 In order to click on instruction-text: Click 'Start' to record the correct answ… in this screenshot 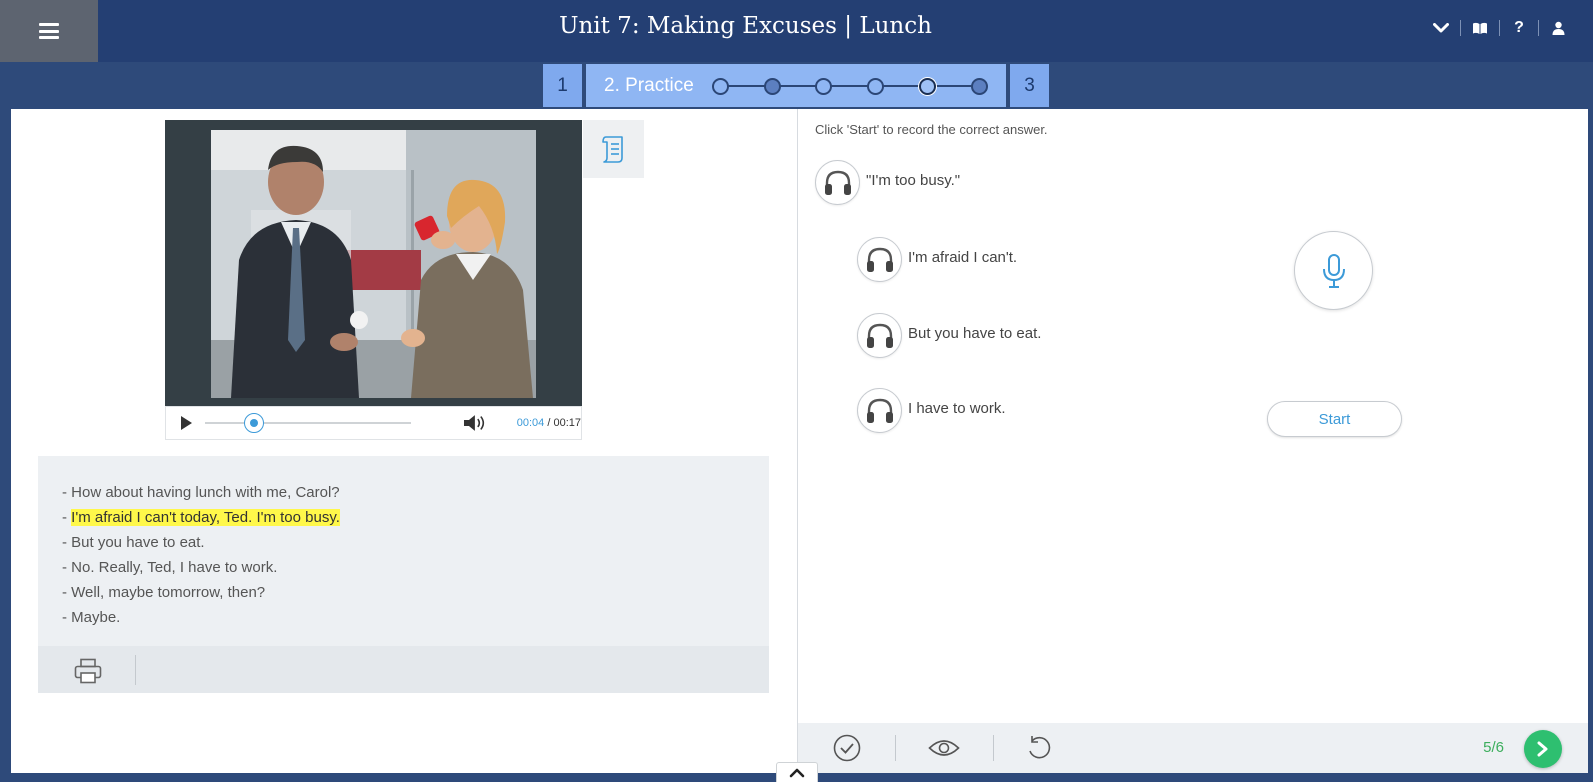, I will do `click(931, 129)`.